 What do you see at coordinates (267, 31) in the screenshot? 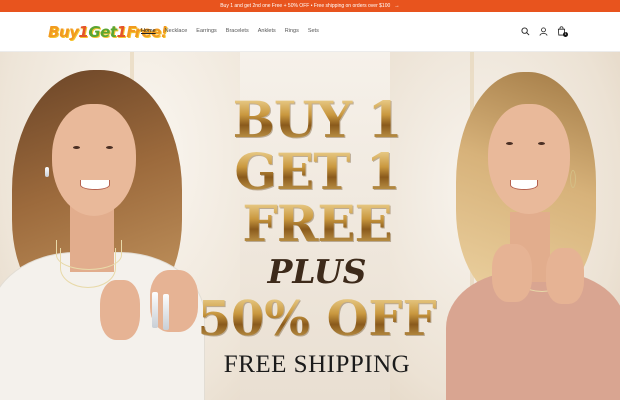
I see `nav-anklets: Anklets` at bounding box center [267, 31].